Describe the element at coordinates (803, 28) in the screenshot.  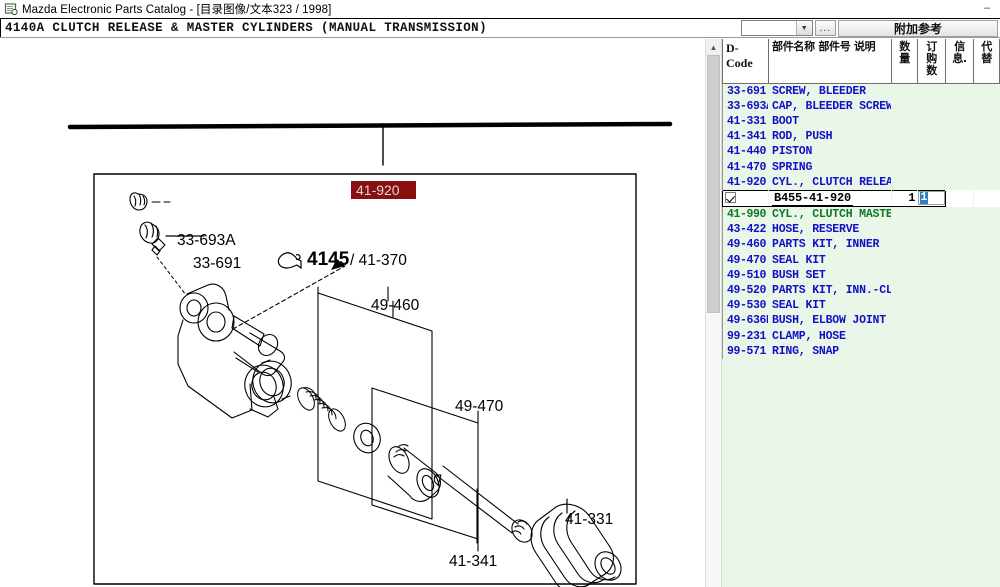
I see `chevron-down-icon: ▼` at that location.